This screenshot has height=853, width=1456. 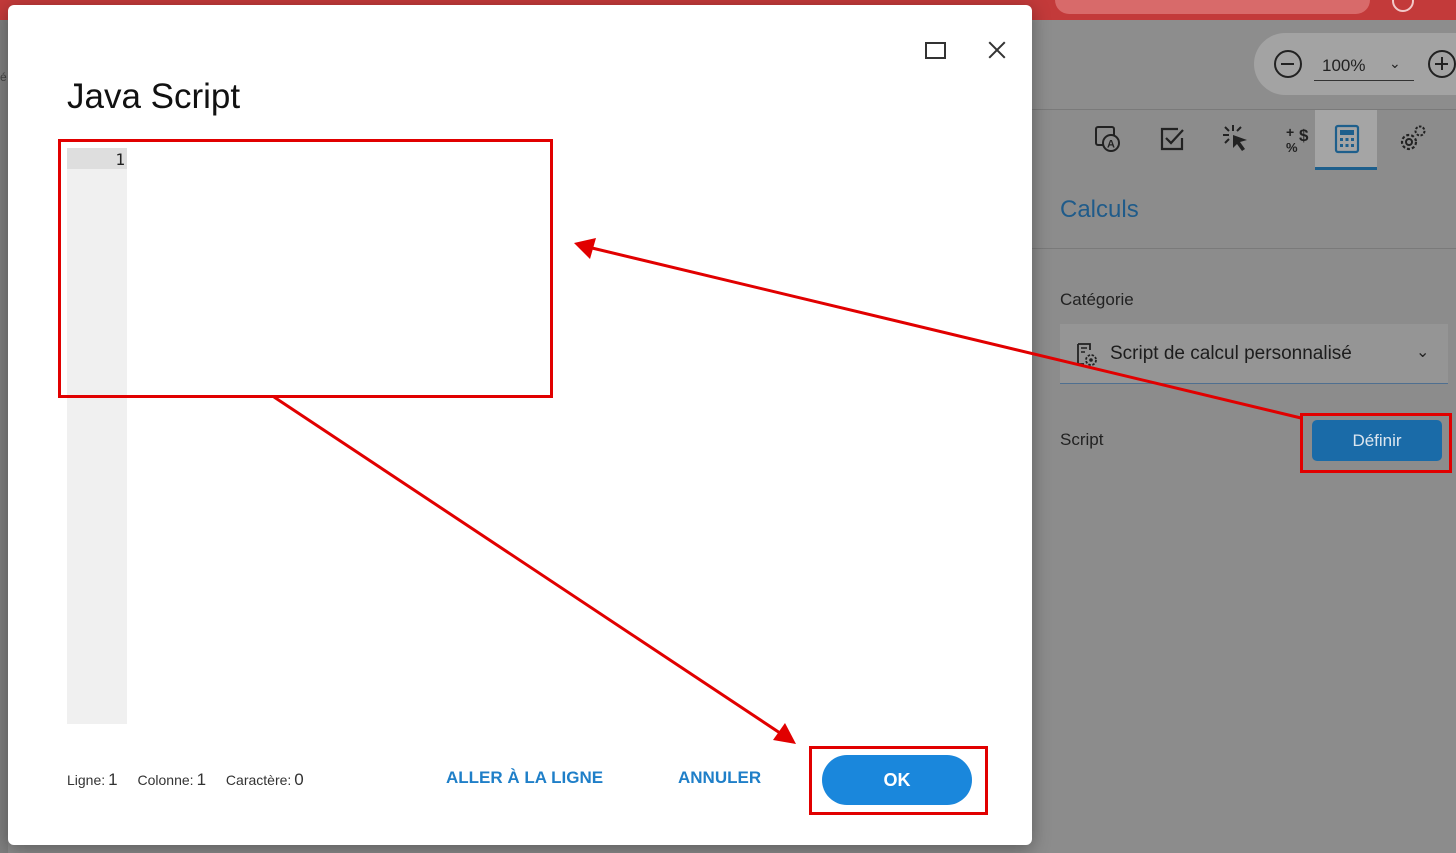 What do you see at coordinates (1099, 209) in the screenshot?
I see `section-title: Calculs` at bounding box center [1099, 209].